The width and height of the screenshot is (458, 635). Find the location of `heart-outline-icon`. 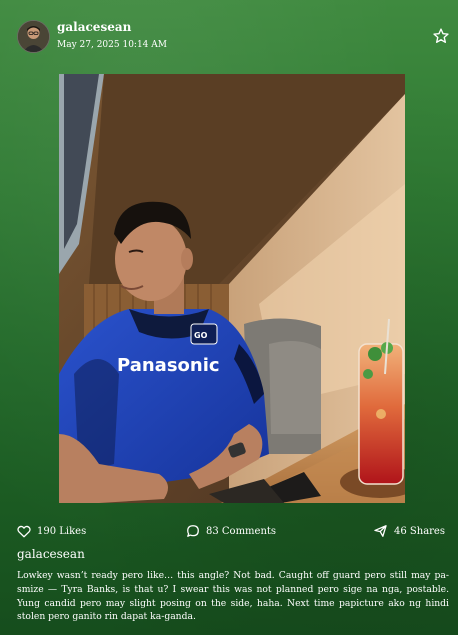

heart-outline-icon is located at coordinates (24, 531).